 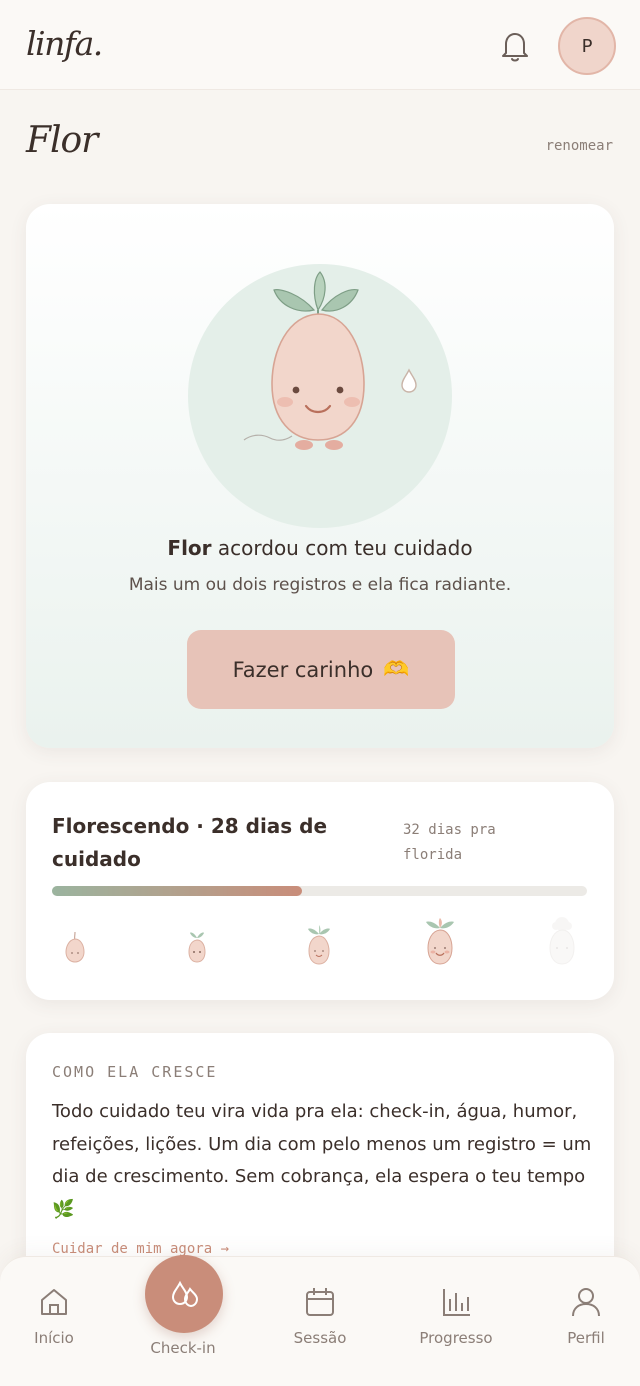 What do you see at coordinates (303, 669) in the screenshot?
I see `fazer-carinho-label: Fazer carinho` at bounding box center [303, 669].